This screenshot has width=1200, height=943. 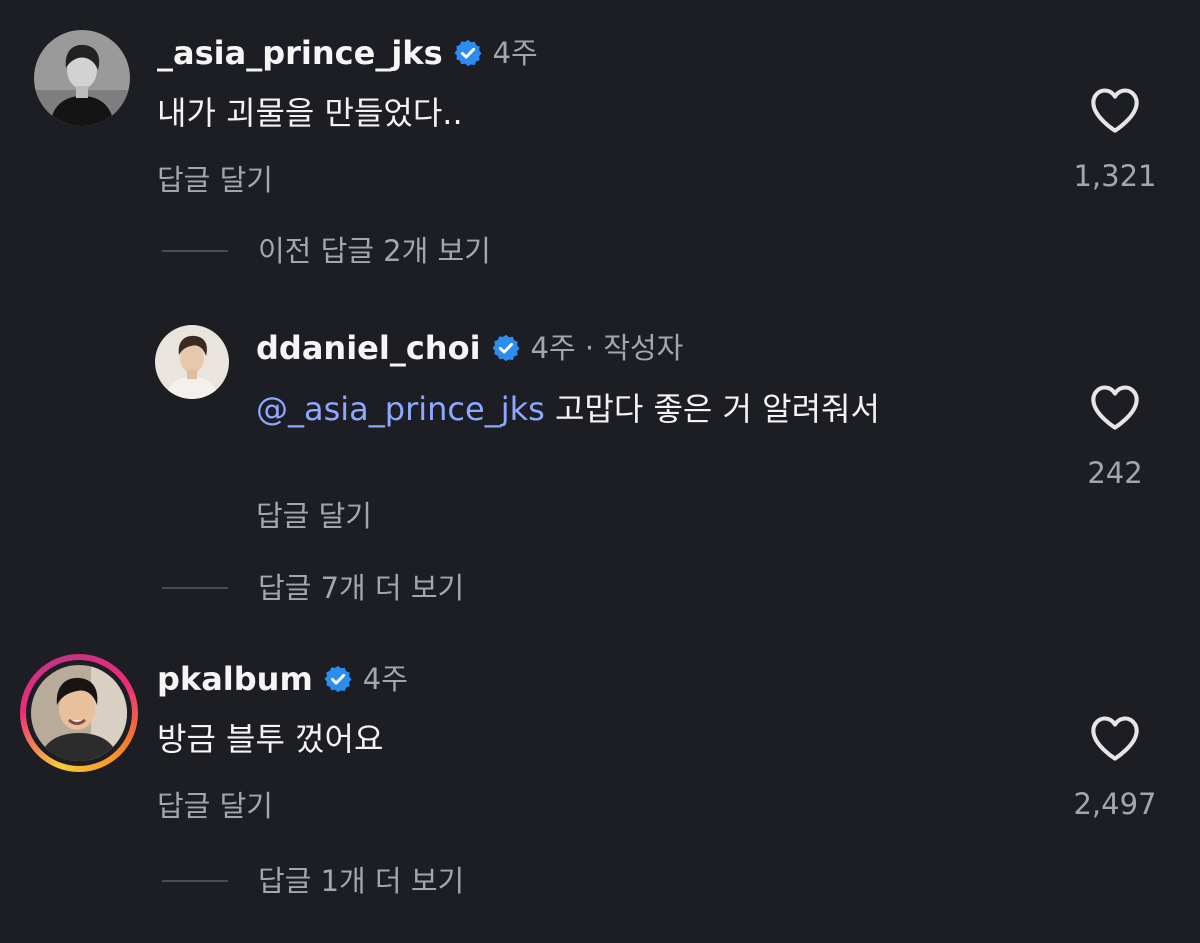 I want to click on mention-link: @_asia_prince_jks, so click(x=400, y=409).